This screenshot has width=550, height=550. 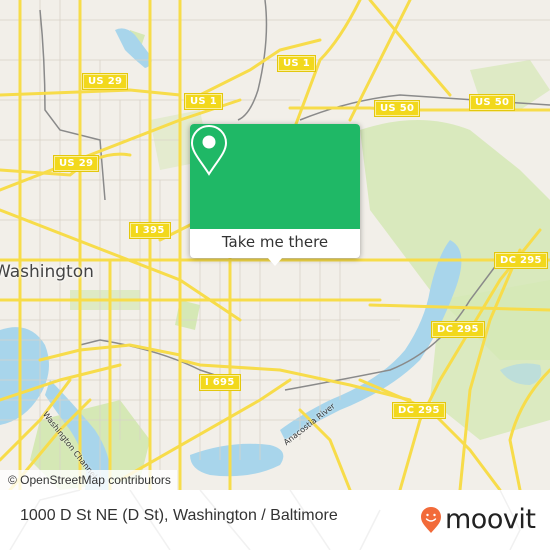 I want to click on place-label-washington: Washington, so click(x=47, y=272).